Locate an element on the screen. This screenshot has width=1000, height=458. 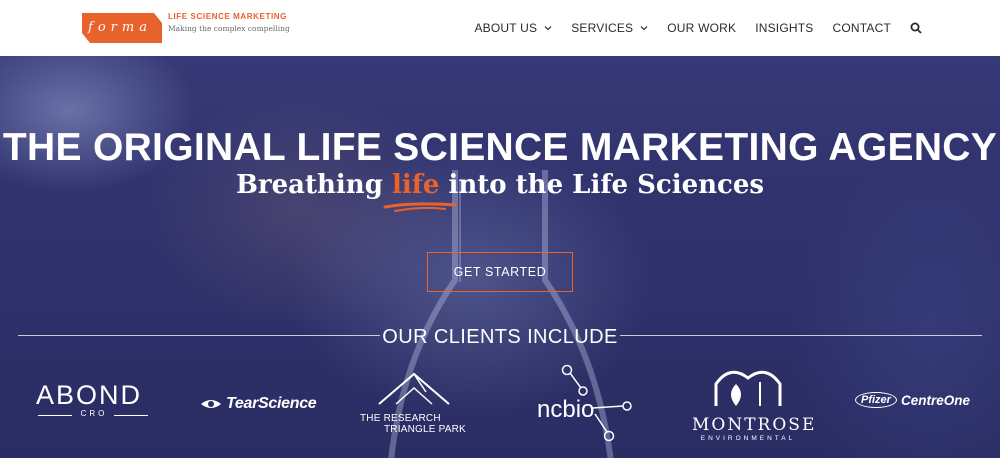
triangle-mountain-icon is located at coordinates (414, 388).